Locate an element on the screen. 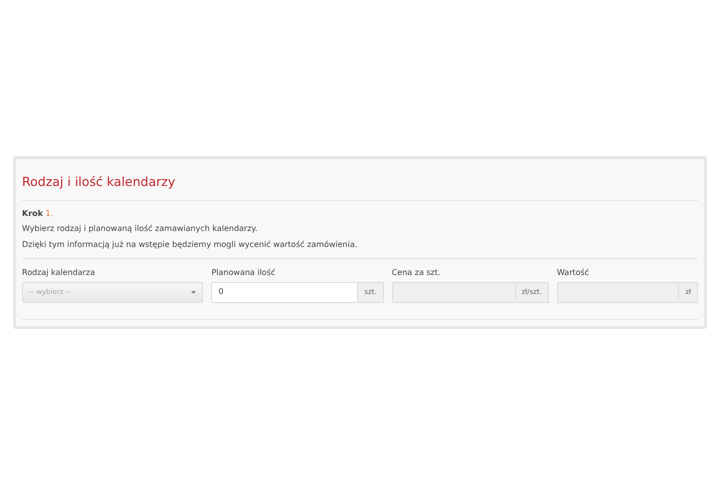 Image resolution: width=720 pixels, height=480 pixels. field-label: Cena za szt. is located at coordinates (417, 272).